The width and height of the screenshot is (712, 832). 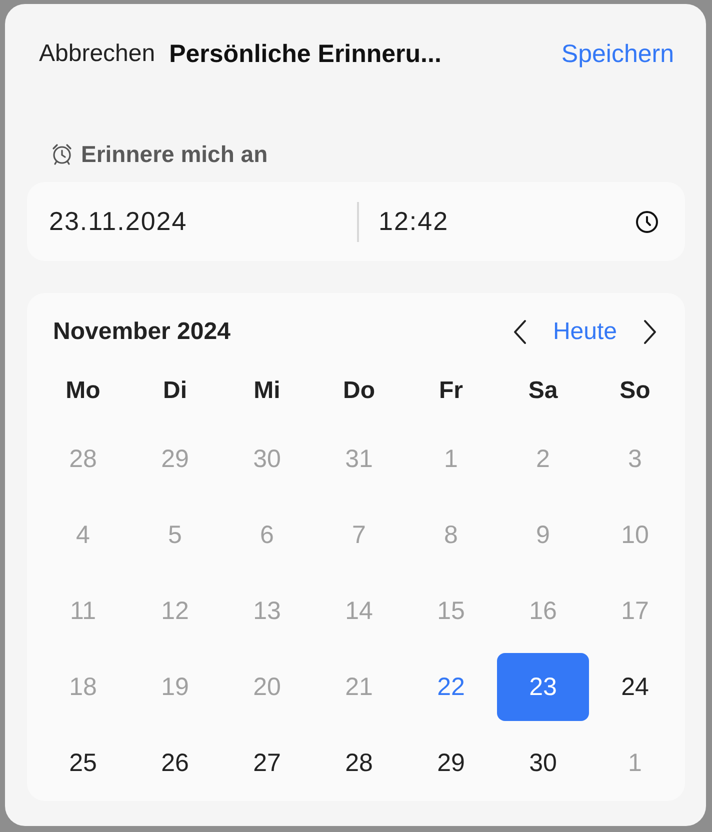 I want to click on calendar-day: 26, so click(x=175, y=763).